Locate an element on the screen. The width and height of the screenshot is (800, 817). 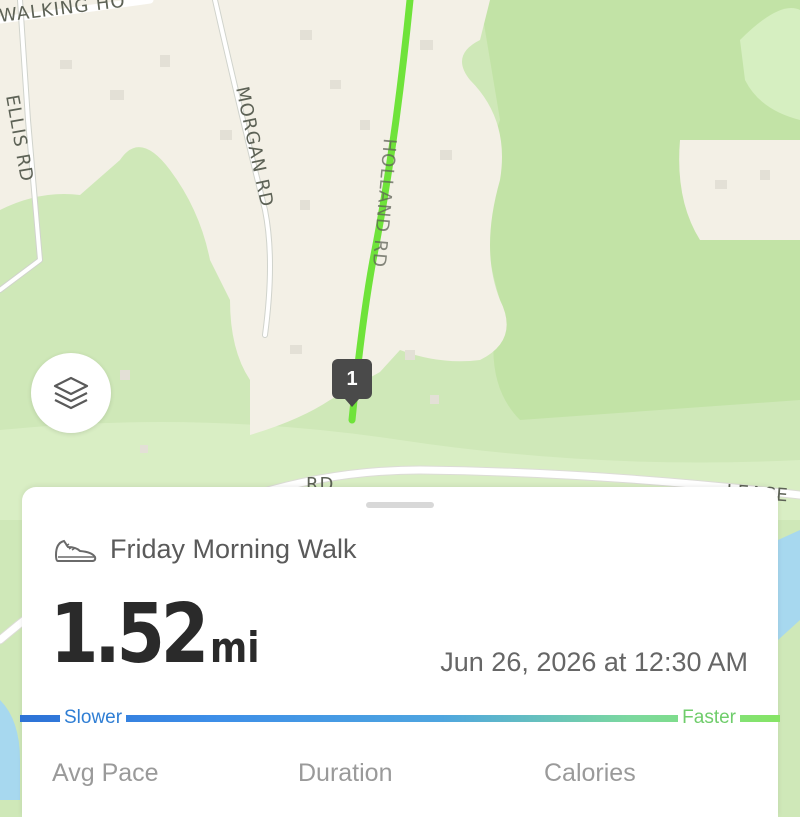
activity-title: Friday Morning Walk is located at coordinates (233, 549).